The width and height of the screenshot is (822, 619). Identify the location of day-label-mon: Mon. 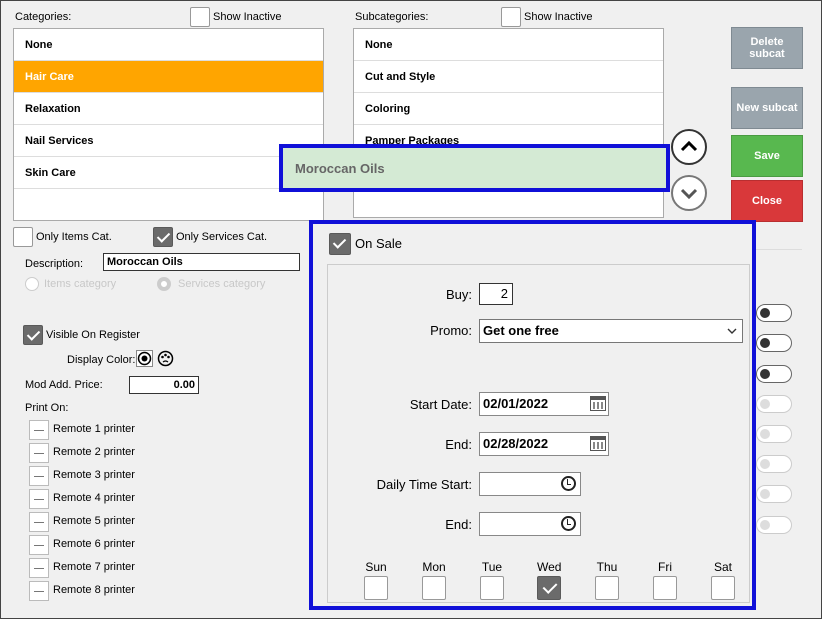
(434, 567).